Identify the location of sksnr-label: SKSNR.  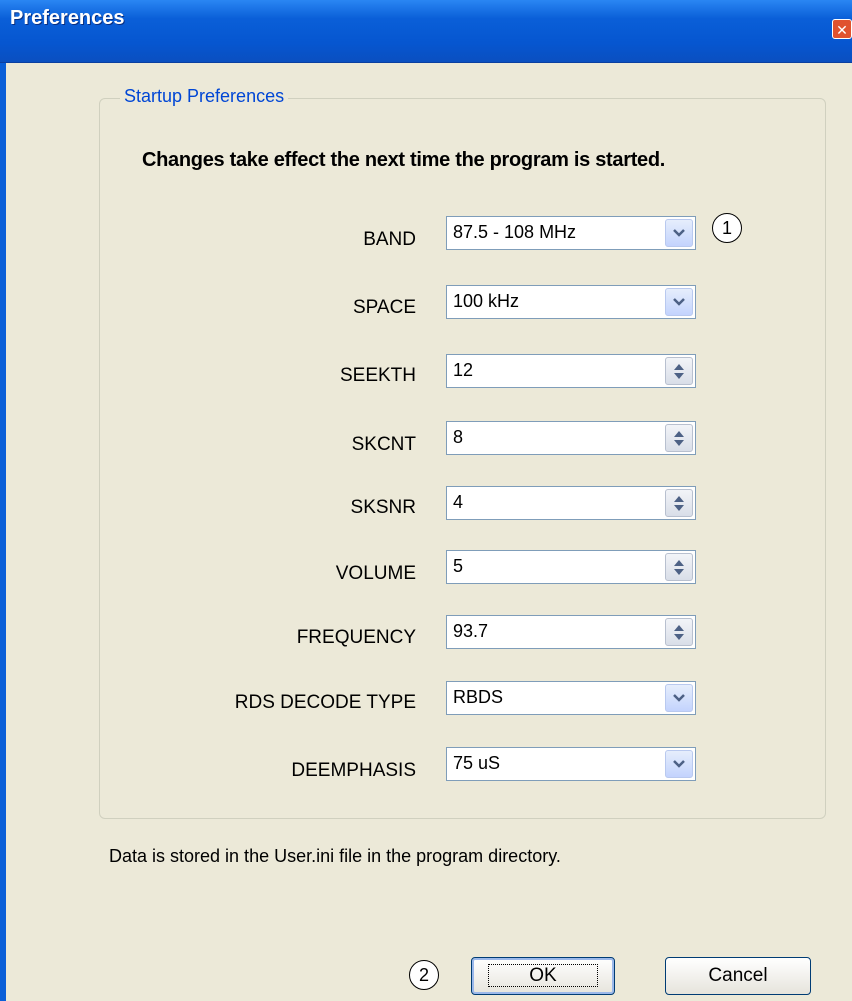
(383, 507).